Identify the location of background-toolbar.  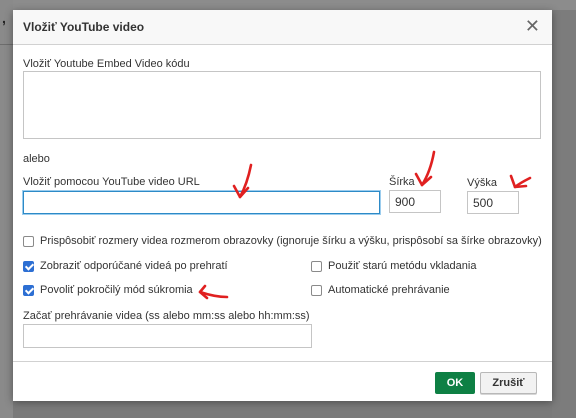
(294, 5).